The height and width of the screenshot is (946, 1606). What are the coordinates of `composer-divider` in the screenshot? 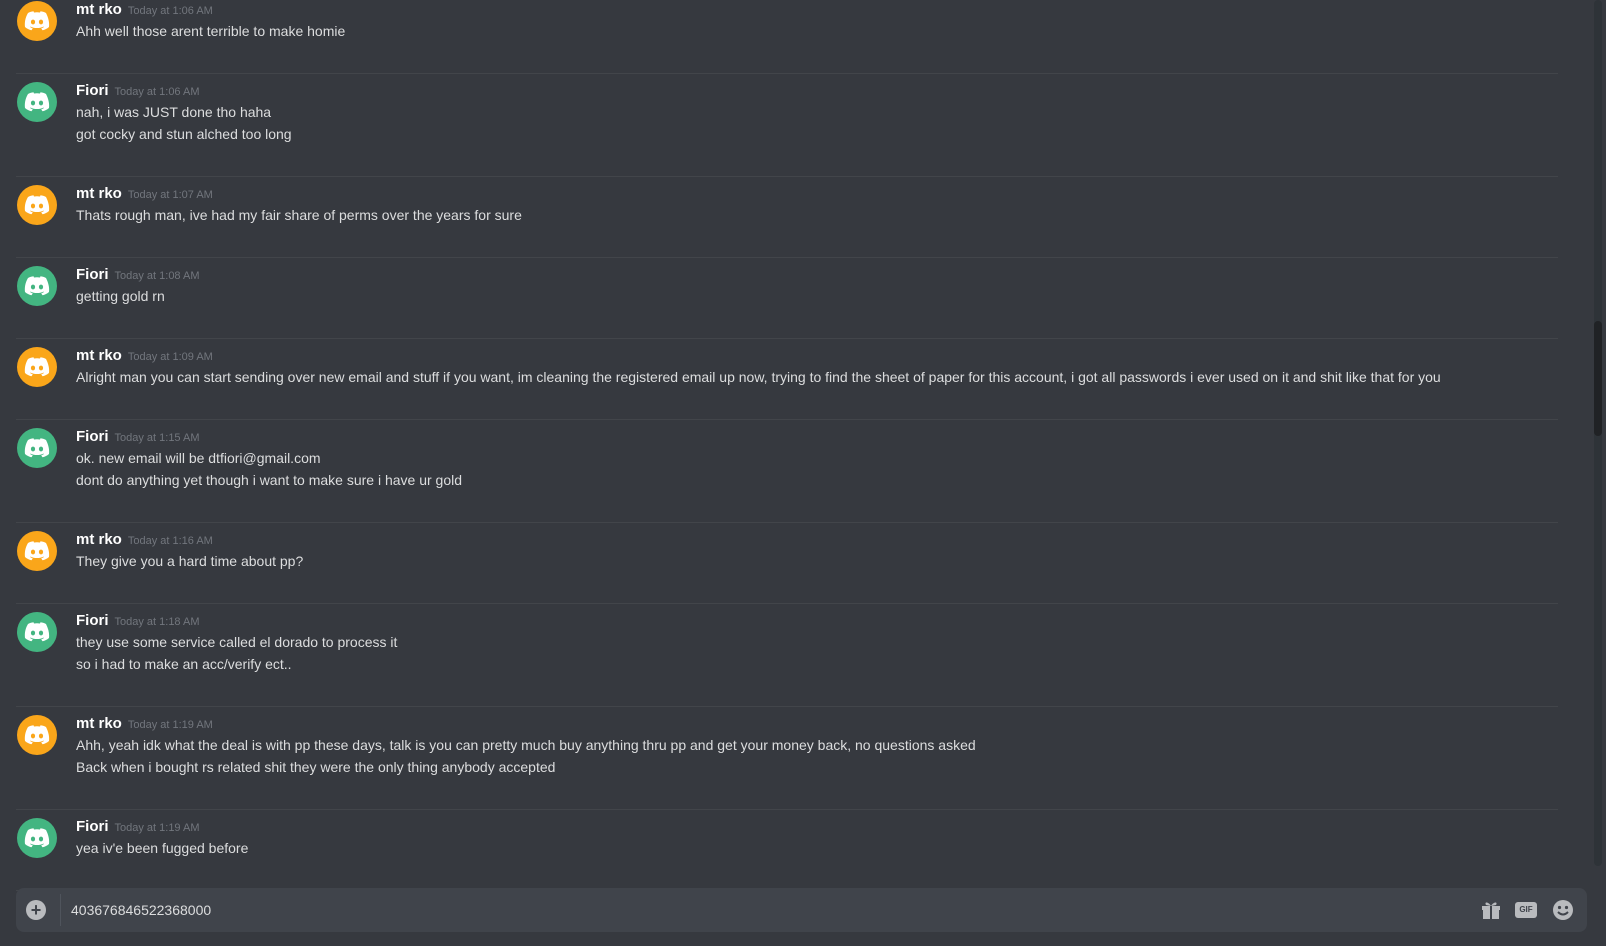 It's located at (60, 910).